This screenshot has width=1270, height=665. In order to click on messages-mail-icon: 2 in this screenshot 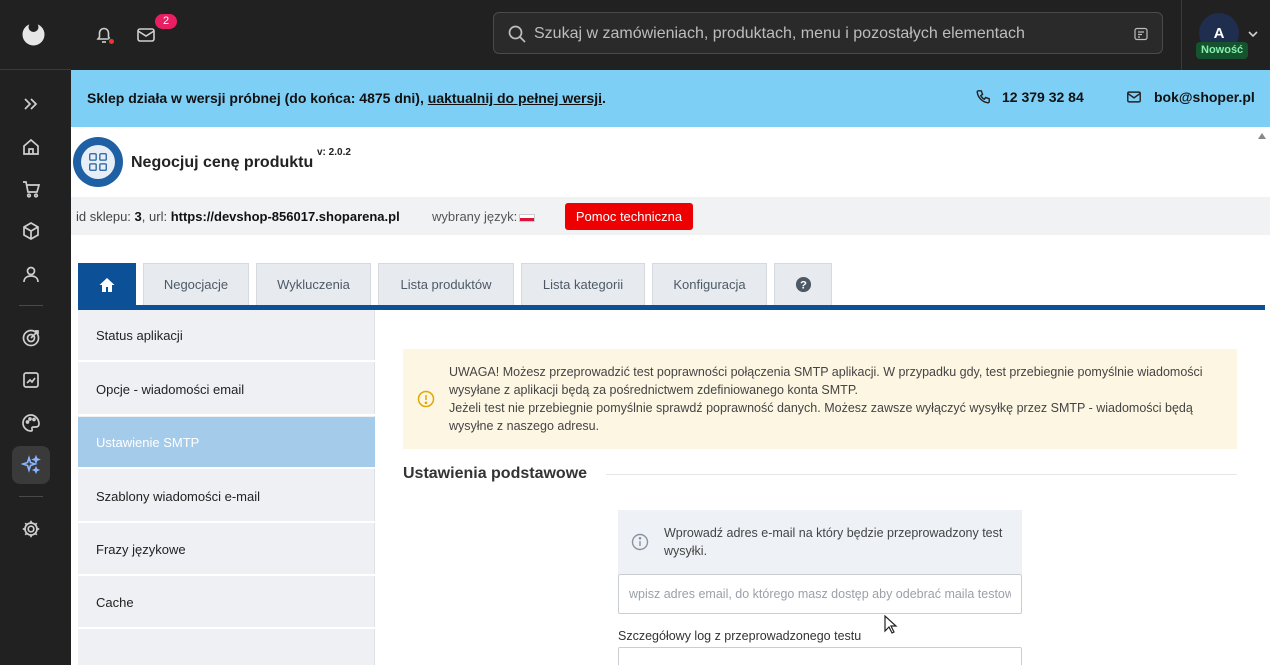, I will do `click(156, 30)`.